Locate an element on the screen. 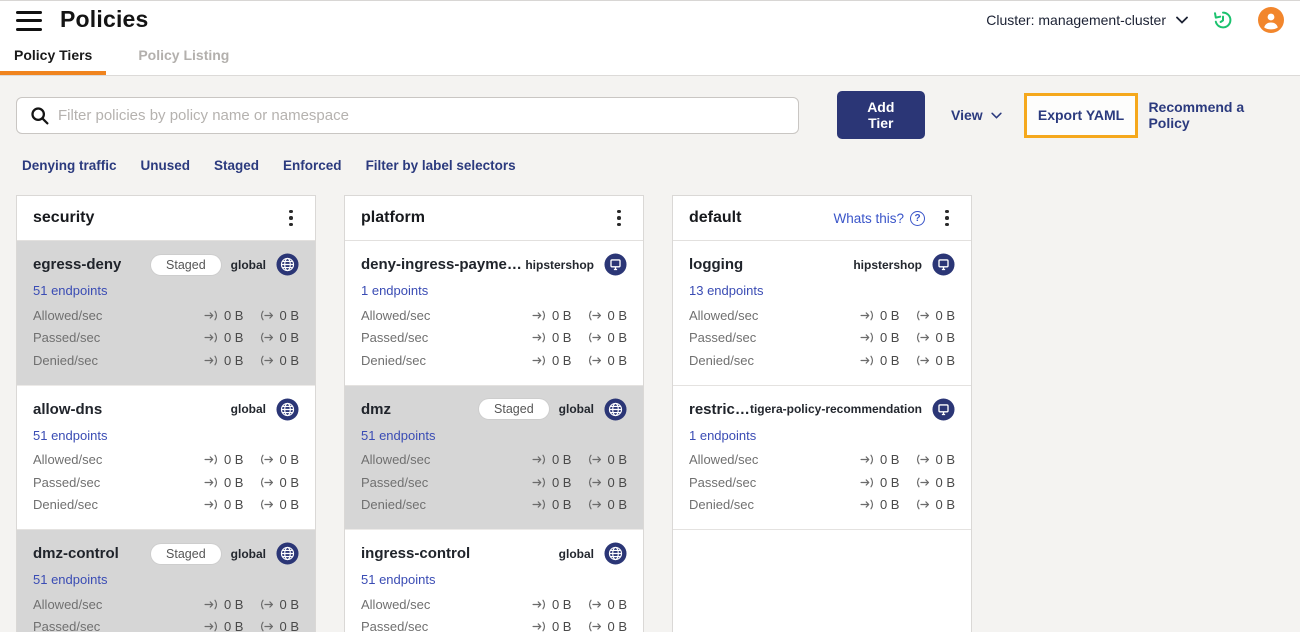 The width and height of the screenshot is (1300, 632). cluster-selector: Cluster: management-cluster is located at coordinates (1087, 20).